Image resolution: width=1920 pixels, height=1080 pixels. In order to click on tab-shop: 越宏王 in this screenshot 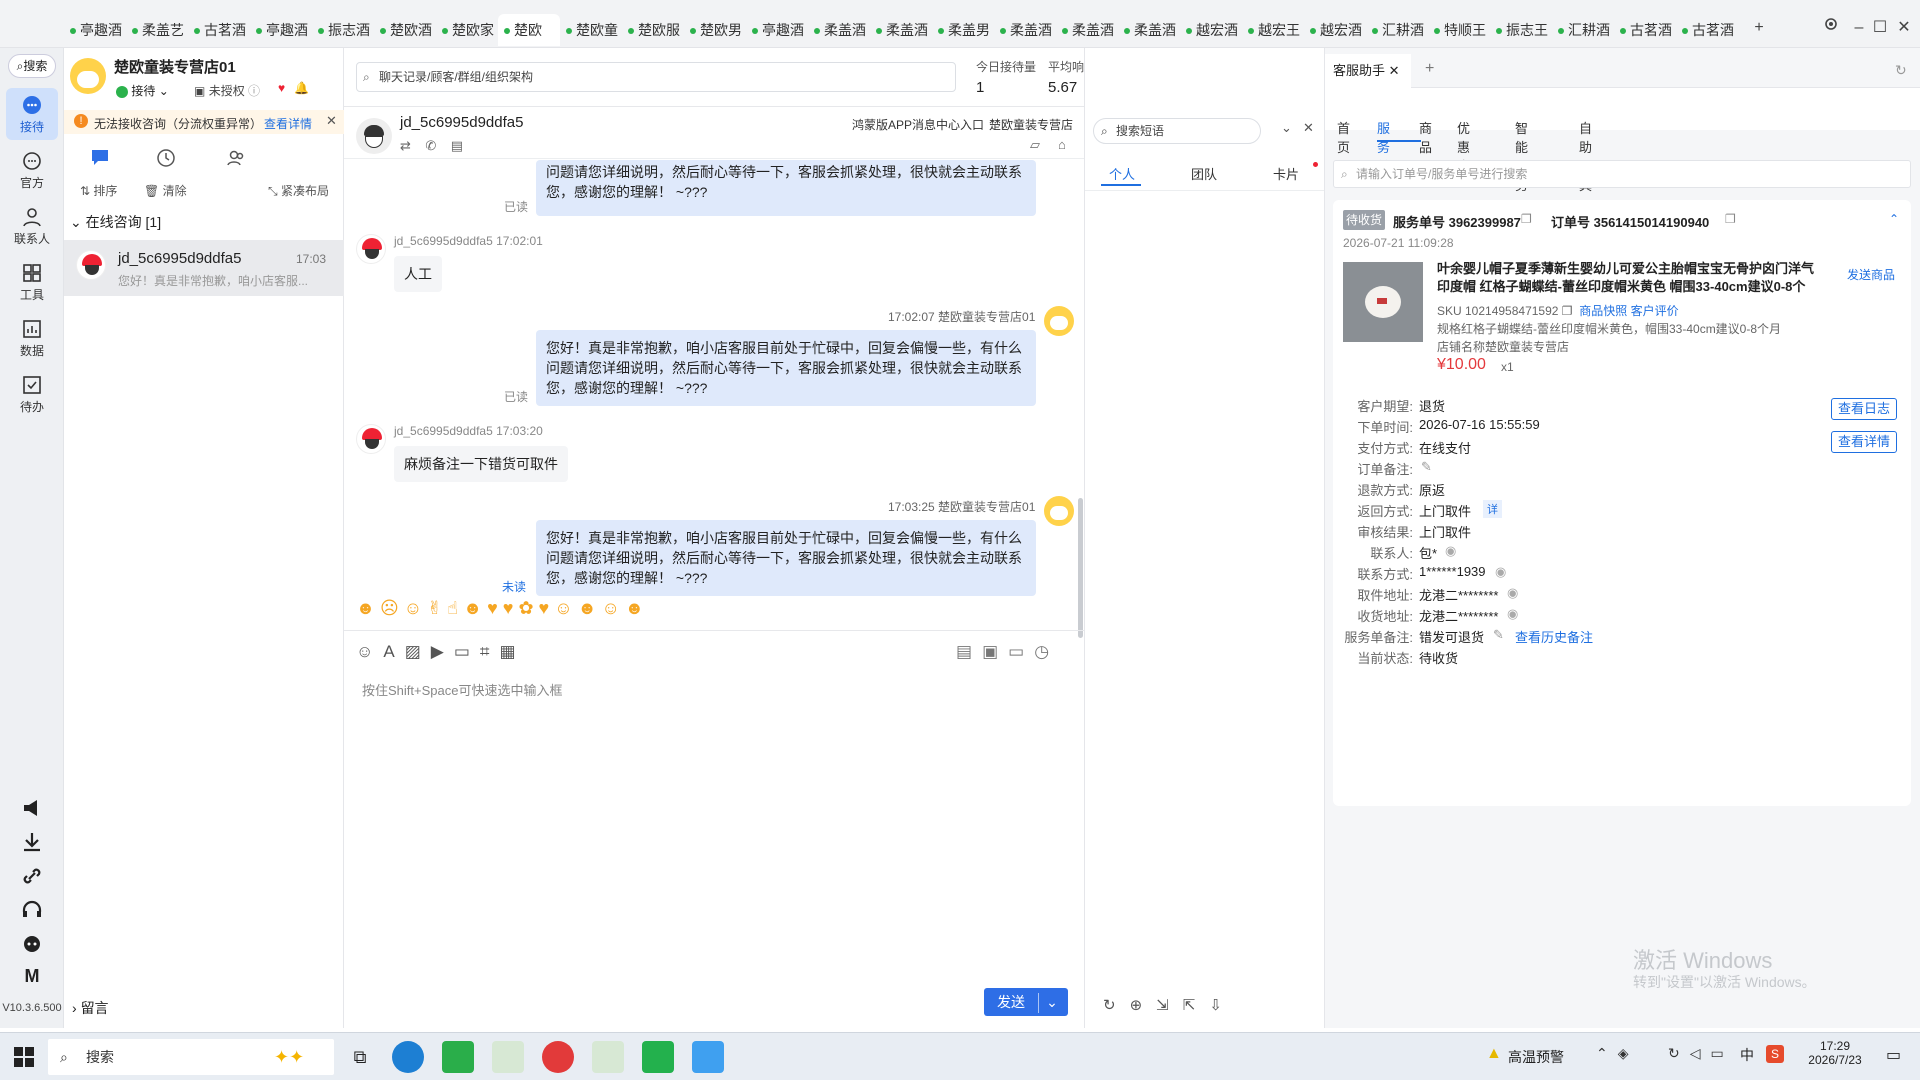, I will do `click(1273, 30)`.